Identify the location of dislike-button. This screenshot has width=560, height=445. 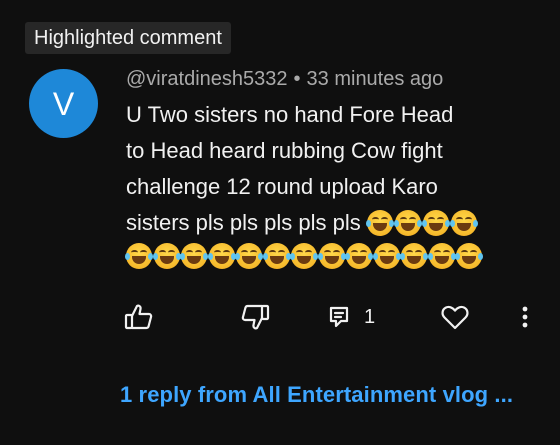
(255, 317).